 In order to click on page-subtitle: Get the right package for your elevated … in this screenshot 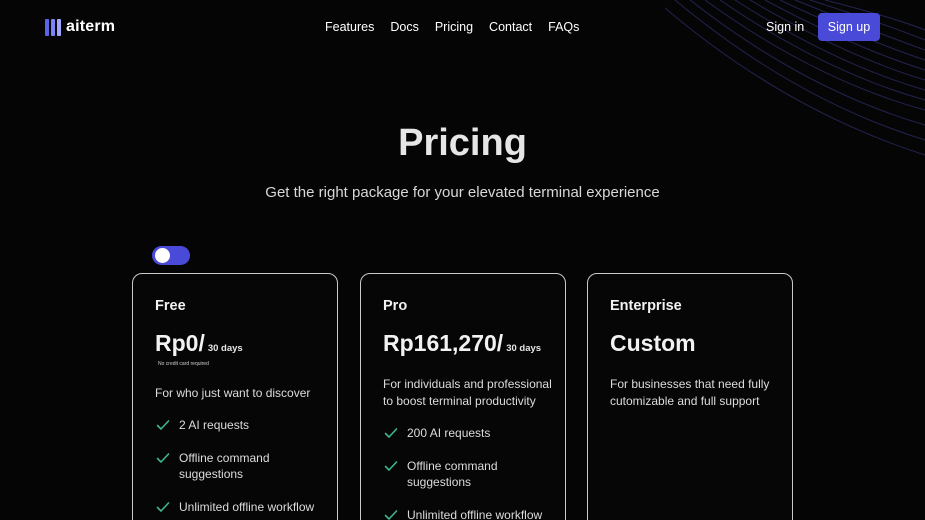, I will do `click(462, 192)`.